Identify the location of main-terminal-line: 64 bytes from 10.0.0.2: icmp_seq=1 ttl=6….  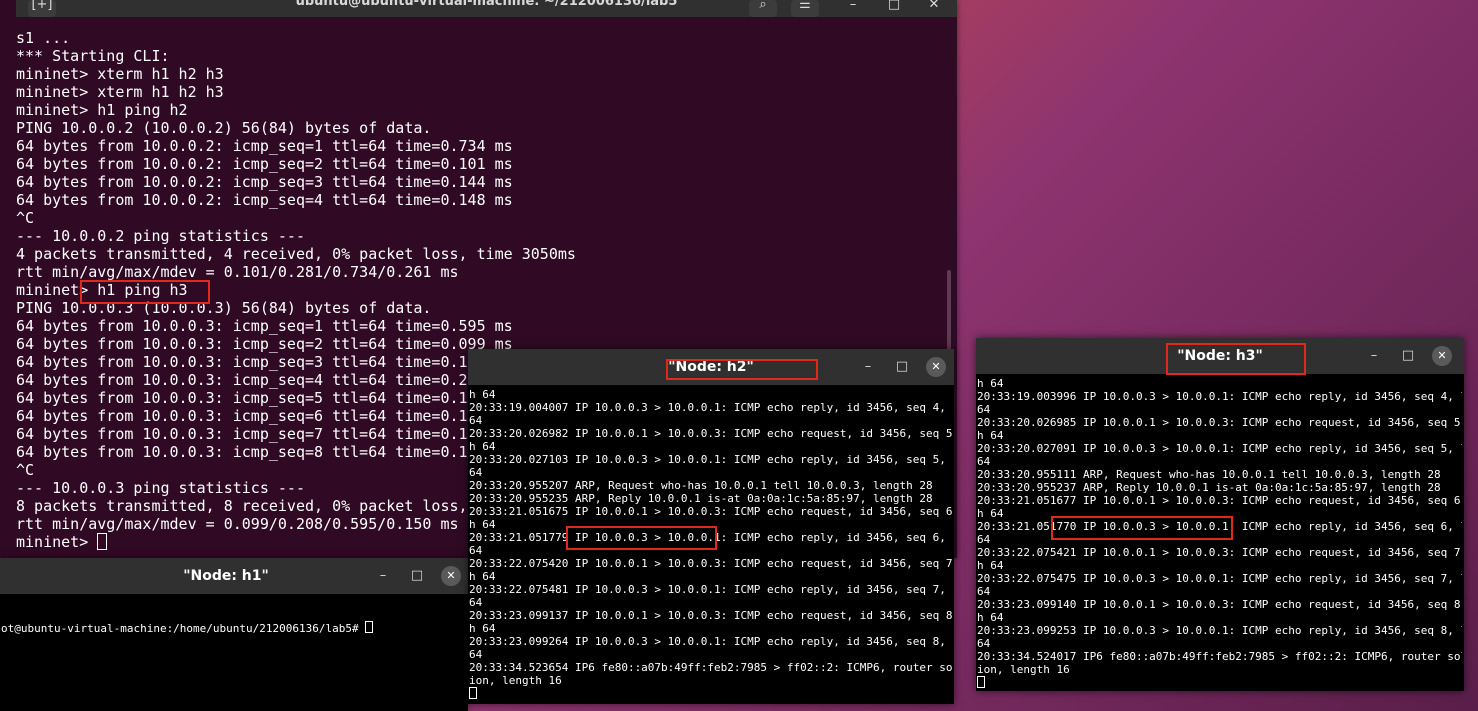
(264, 146).